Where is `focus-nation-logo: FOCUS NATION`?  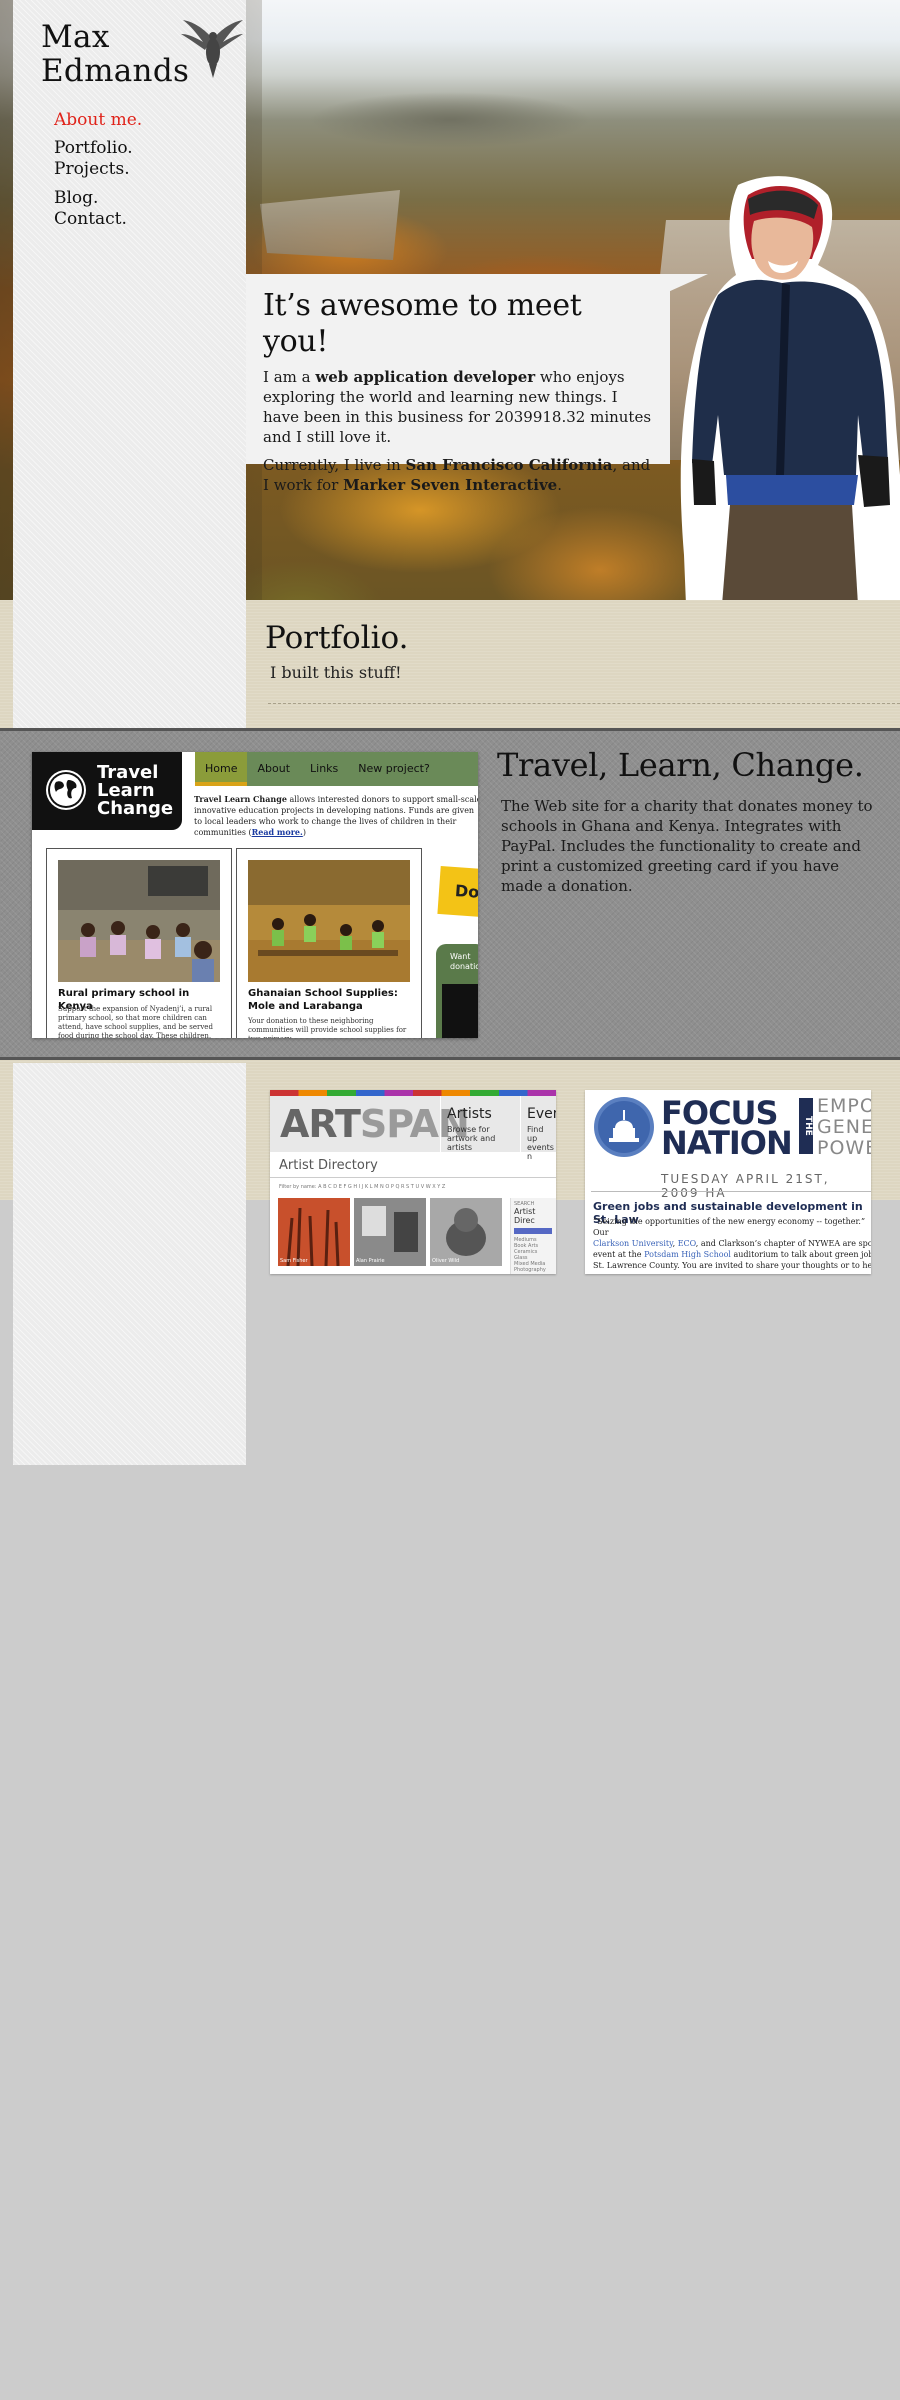 focus-nation-logo: FOCUS NATION is located at coordinates (727, 1128).